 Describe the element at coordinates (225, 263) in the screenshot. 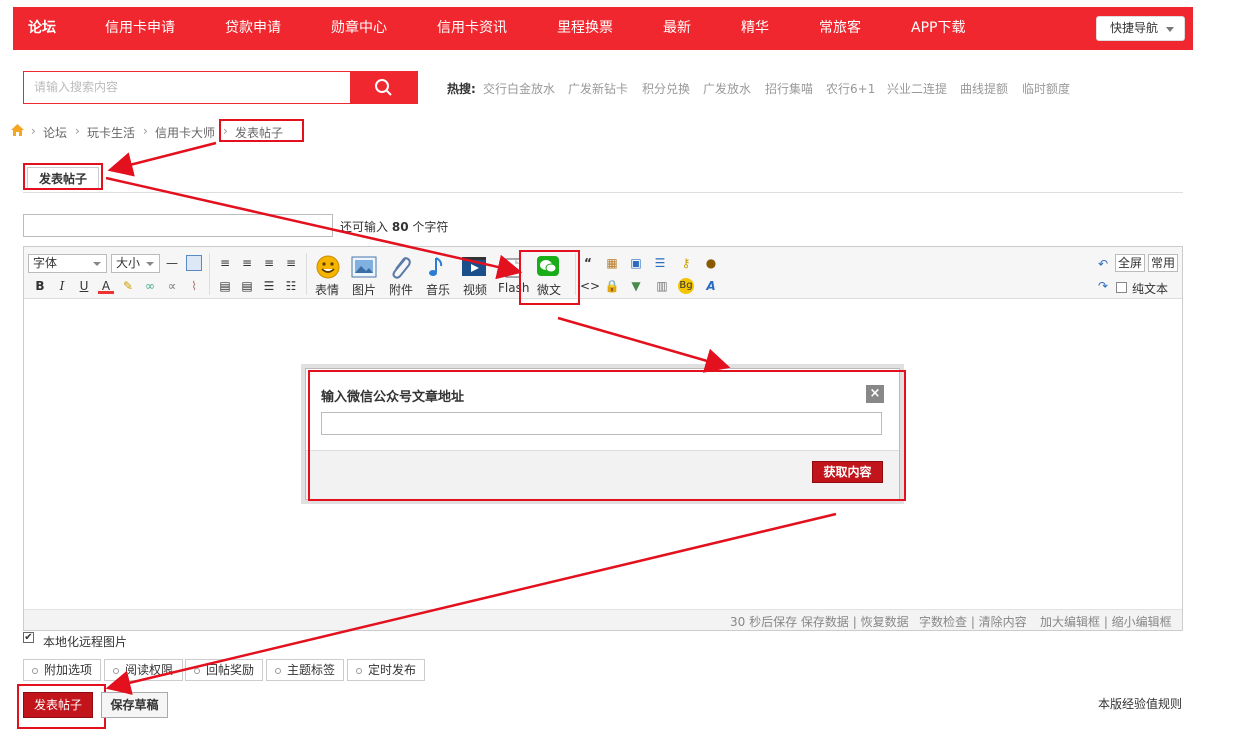

I see `align-left-icon: ≡` at that location.